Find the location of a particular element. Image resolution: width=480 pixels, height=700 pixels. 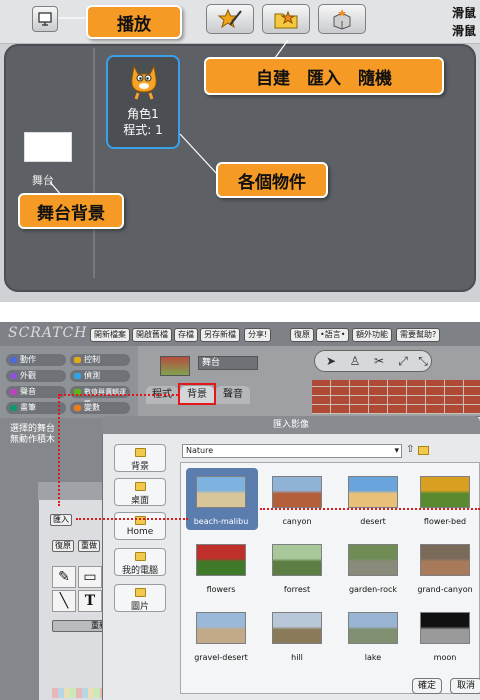

sidebar-backgrounds: 背景 is located at coordinates (140, 458).